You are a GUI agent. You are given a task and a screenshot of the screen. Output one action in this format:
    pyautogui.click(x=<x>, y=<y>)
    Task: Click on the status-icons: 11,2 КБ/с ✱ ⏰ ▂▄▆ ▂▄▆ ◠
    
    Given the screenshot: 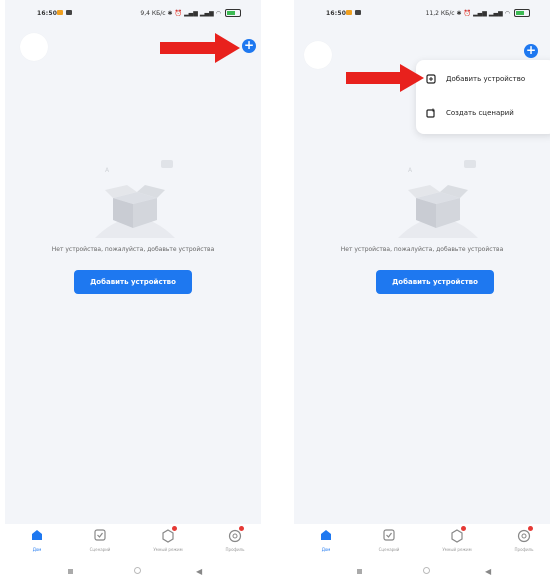 What is the action you would take?
    pyautogui.click(x=478, y=13)
    